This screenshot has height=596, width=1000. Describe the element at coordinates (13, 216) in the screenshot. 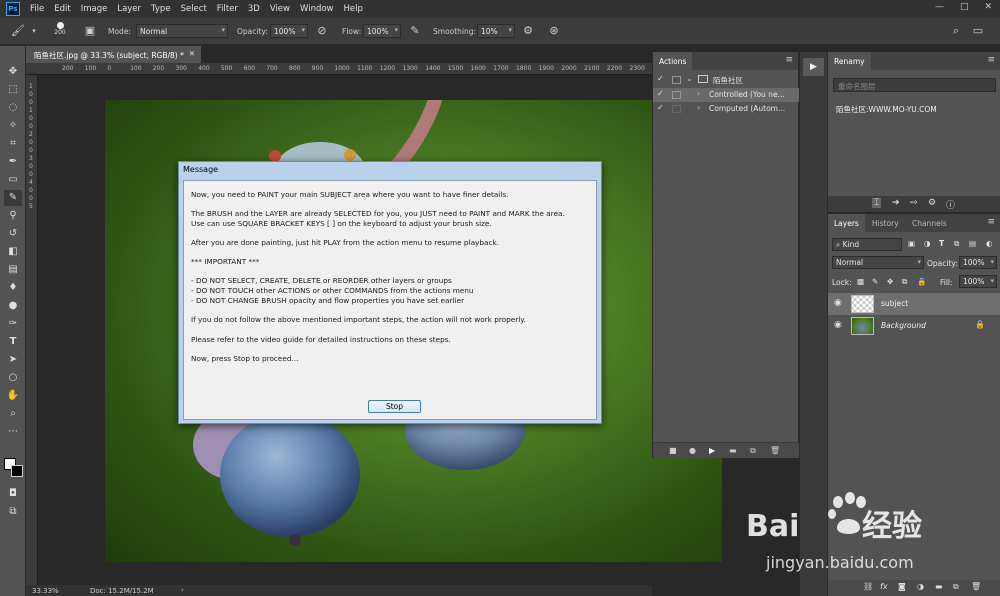

I see `stamp-tool-icon: ⚲` at that location.